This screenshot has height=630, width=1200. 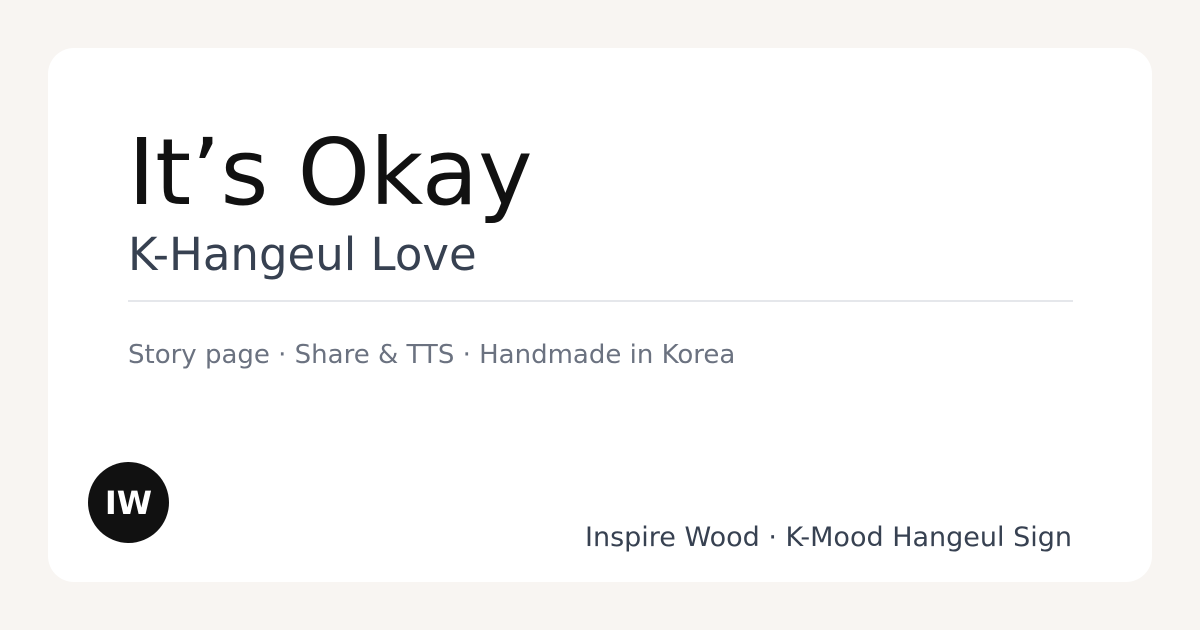 I want to click on page-title: It’s Okay, so click(x=330, y=172).